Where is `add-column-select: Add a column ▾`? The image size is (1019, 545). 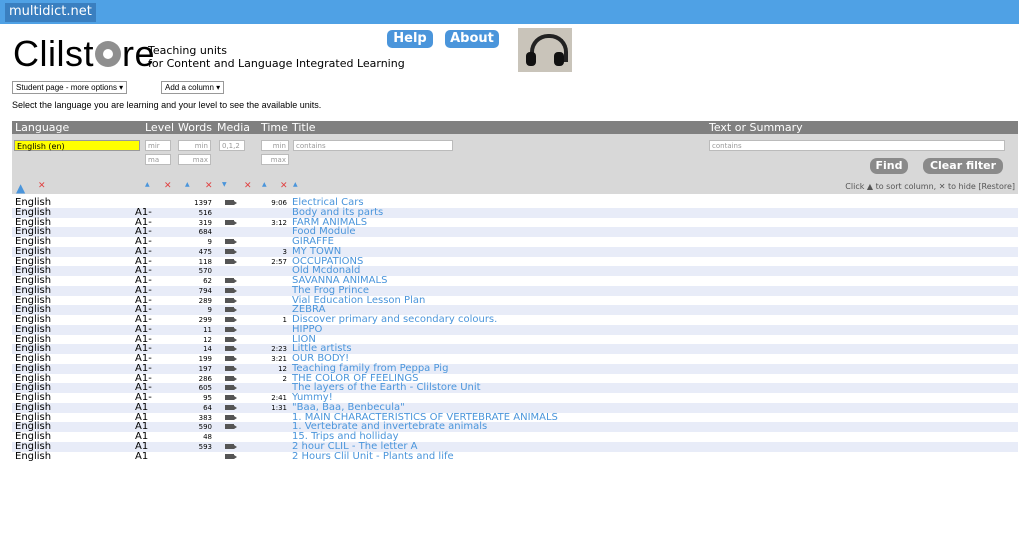 add-column-select: Add a column ▾ is located at coordinates (193, 87).